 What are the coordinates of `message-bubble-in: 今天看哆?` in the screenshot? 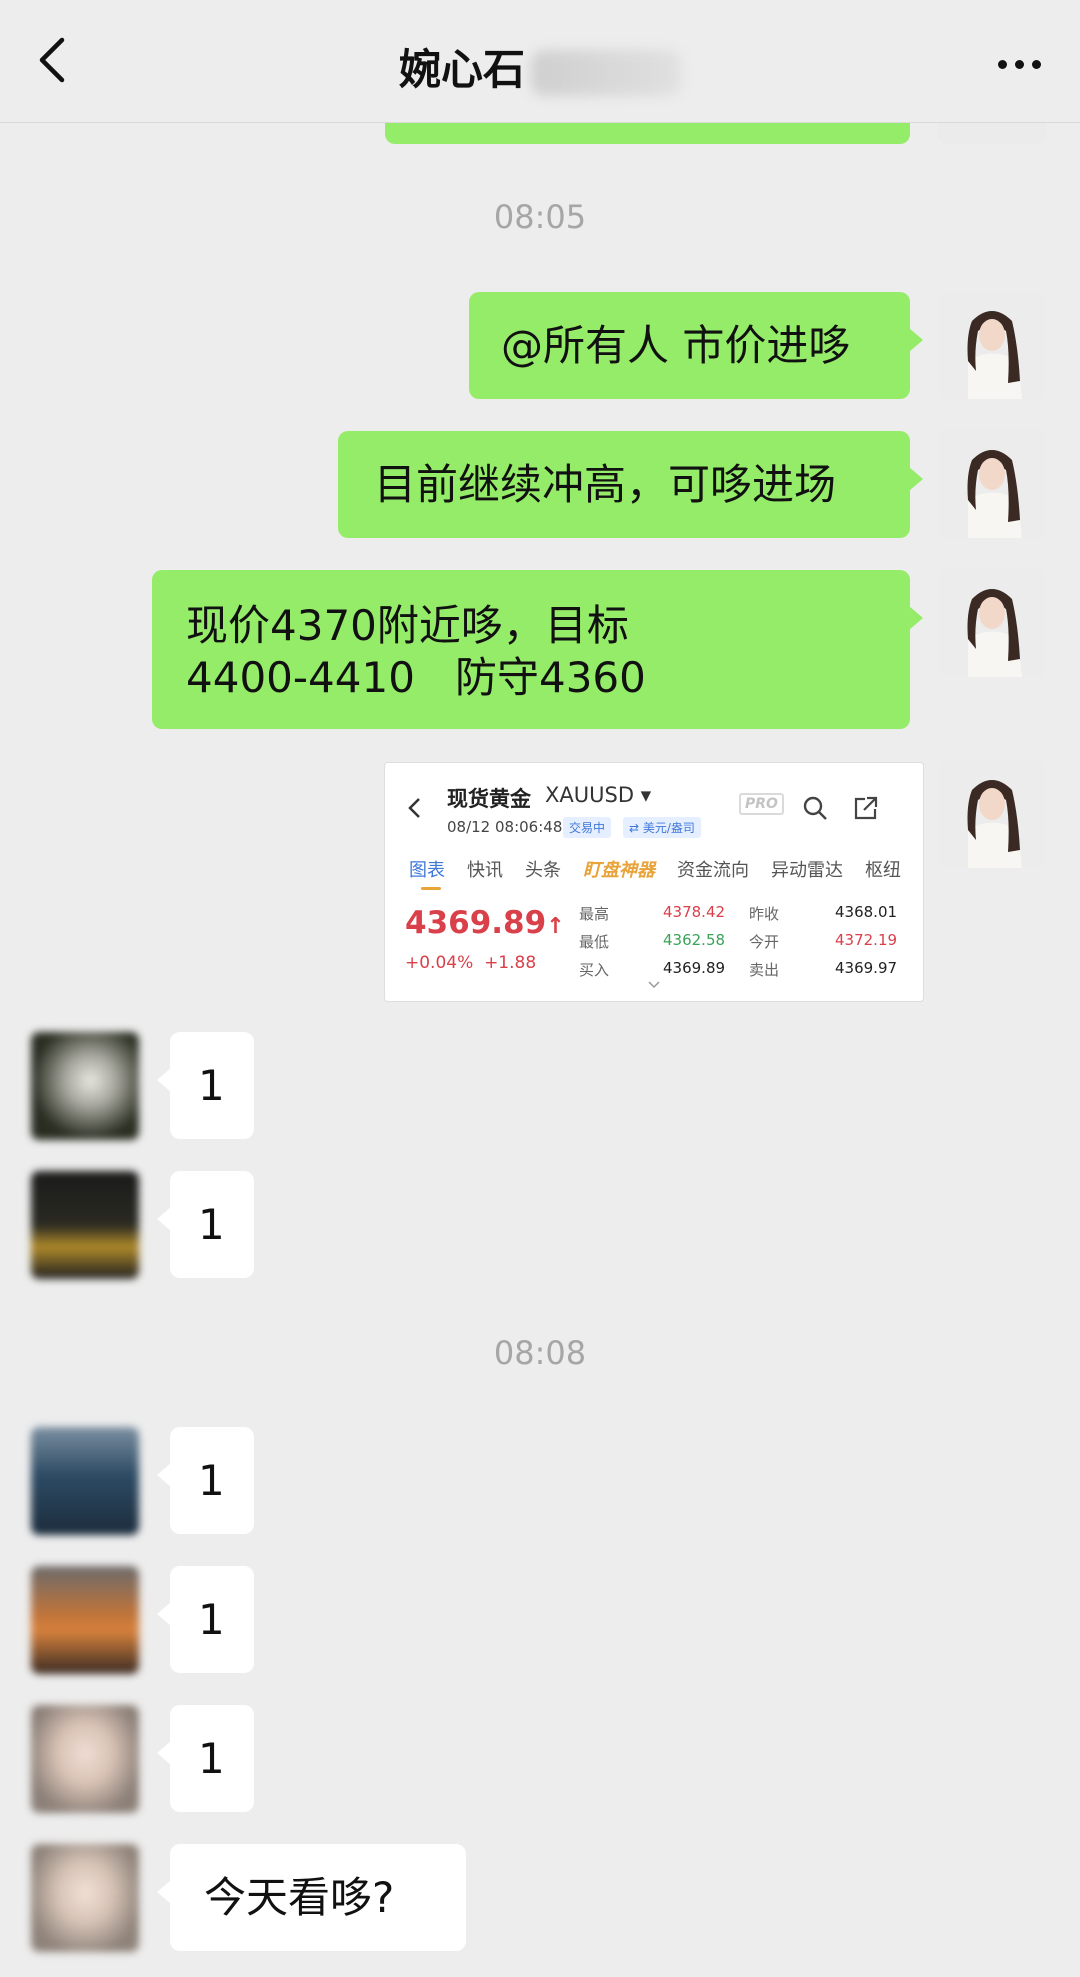 It's located at (311, 1897).